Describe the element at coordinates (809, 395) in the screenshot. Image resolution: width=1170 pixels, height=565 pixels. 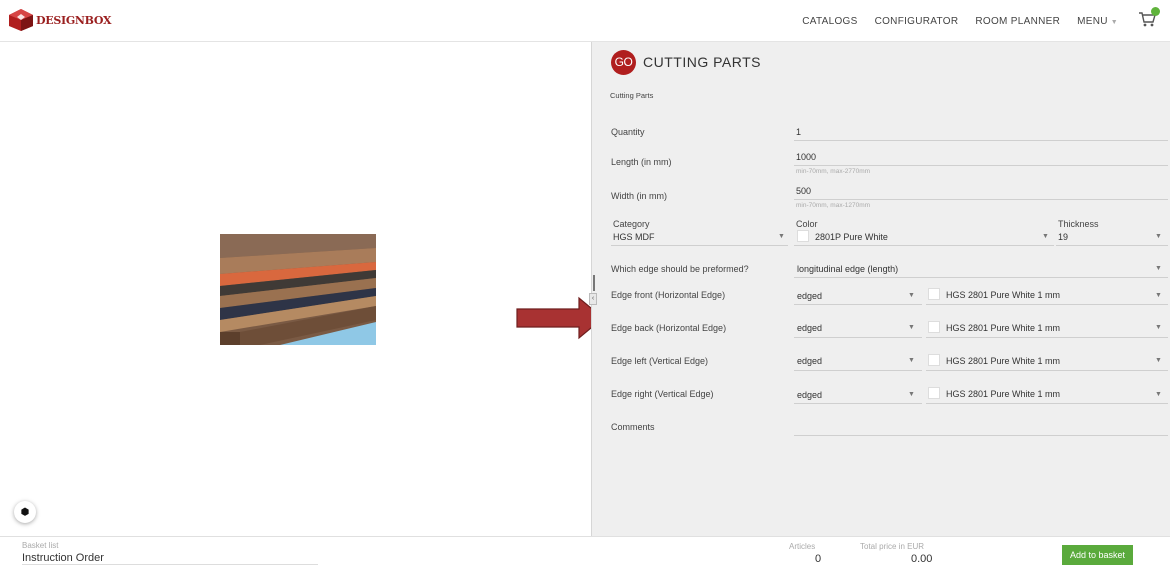
I see `edge-right-type-select: edged` at that location.